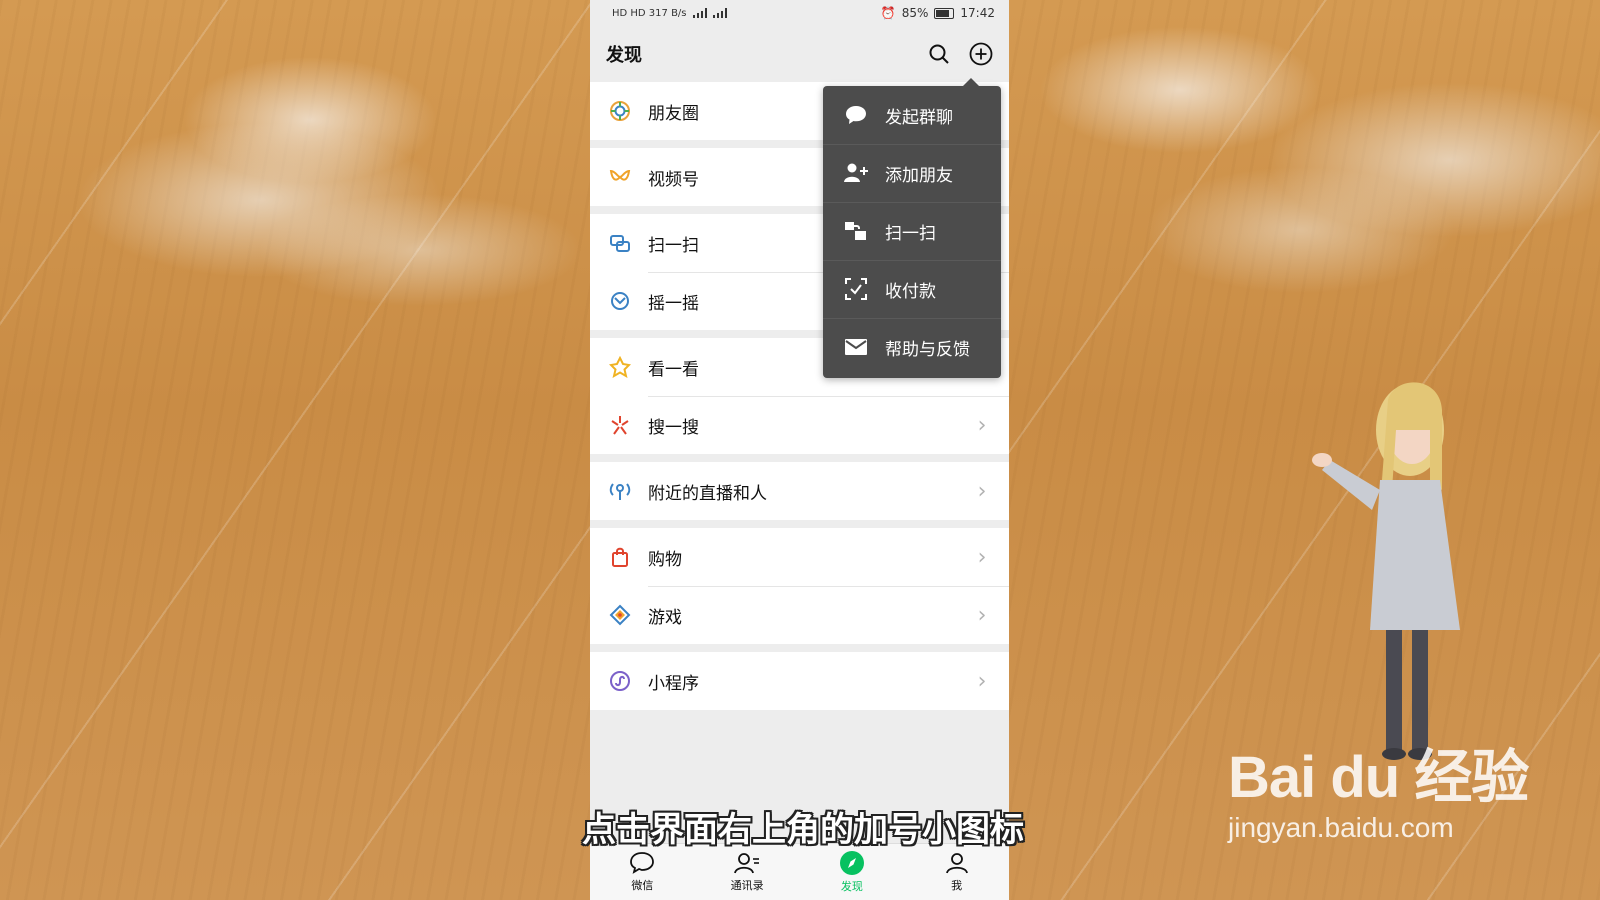 This screenshot has width=1600, height=900. I want to click on battery-icon, so click(944, 13).